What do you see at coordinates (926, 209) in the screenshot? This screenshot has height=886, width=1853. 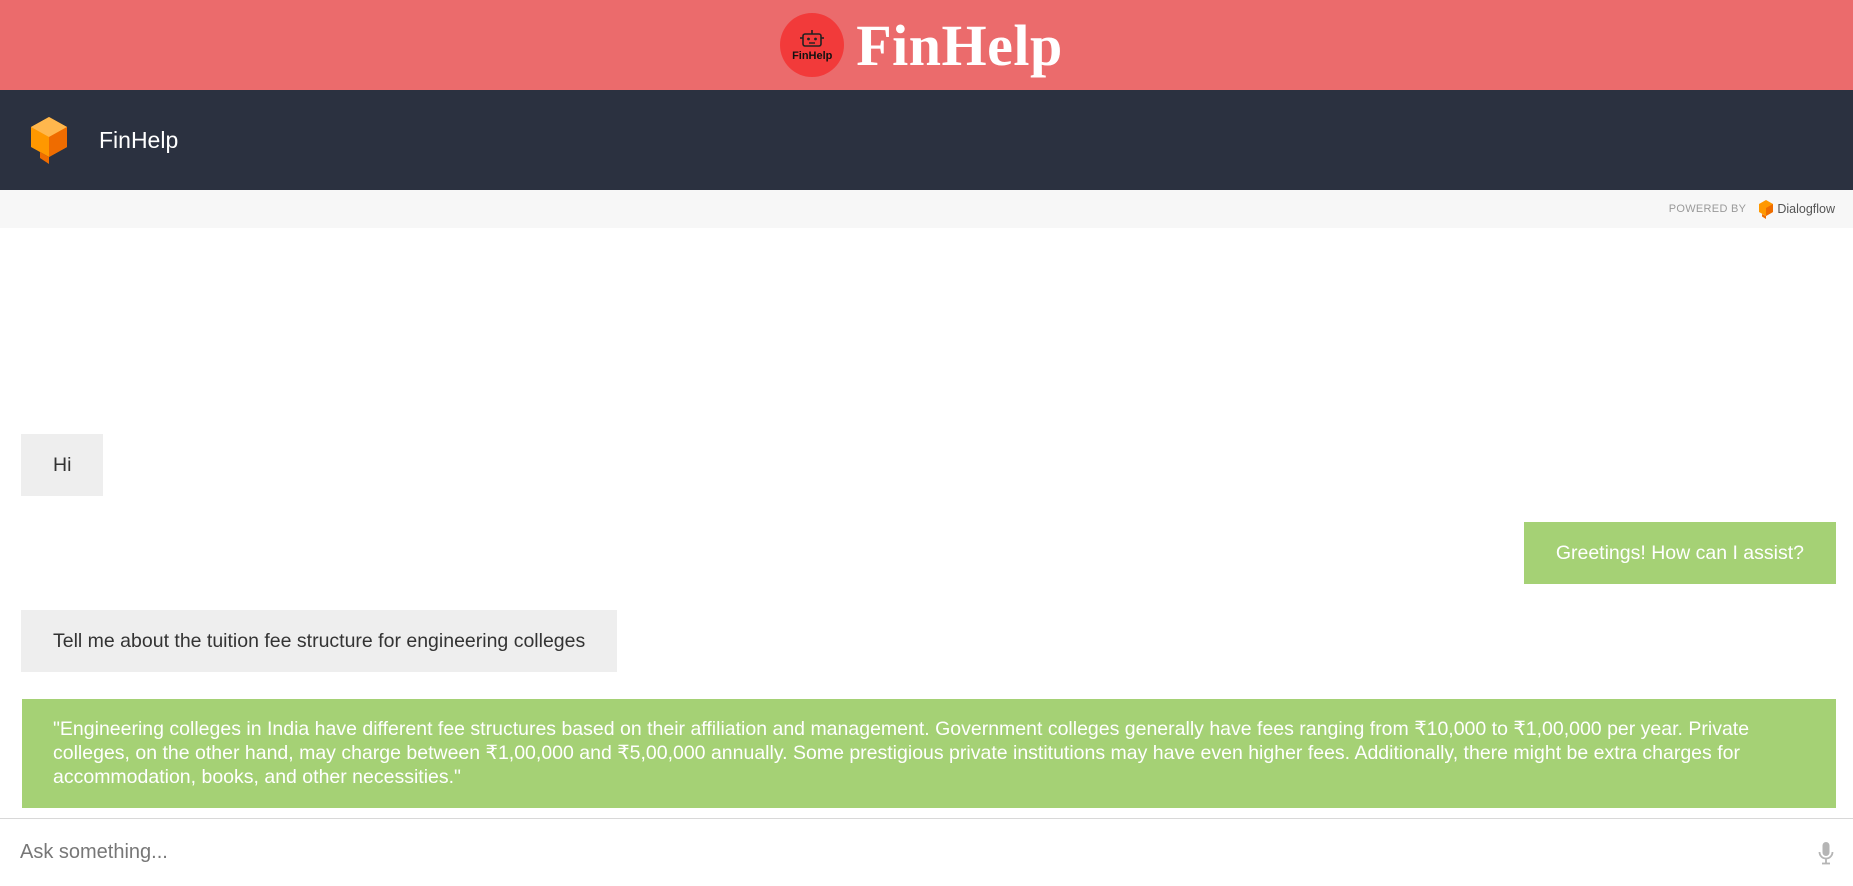 I see `powered-by-bar: POWERED BY Dialogflow` at bounding box center [926, 209].